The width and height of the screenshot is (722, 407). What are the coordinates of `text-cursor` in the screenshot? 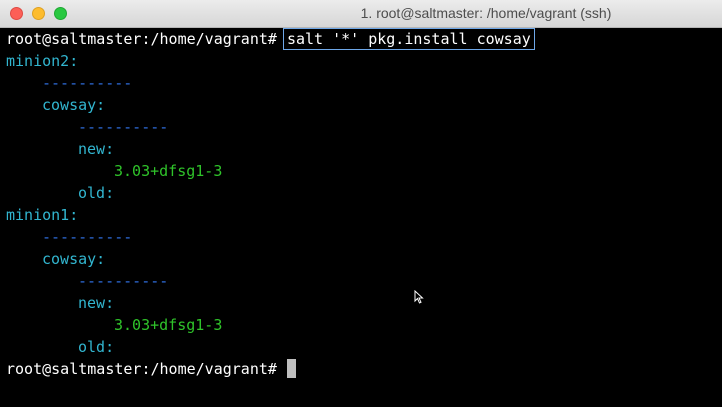 It's located at (291, 368).